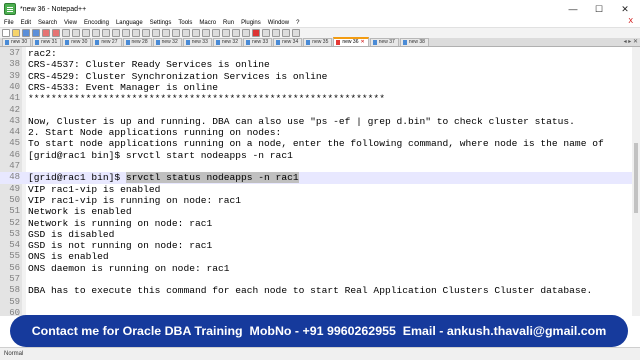 This screenshot has width=640, height=360. I want to click on editor-line: 54 GSD is not running on node: rac1, so click(320, 245).